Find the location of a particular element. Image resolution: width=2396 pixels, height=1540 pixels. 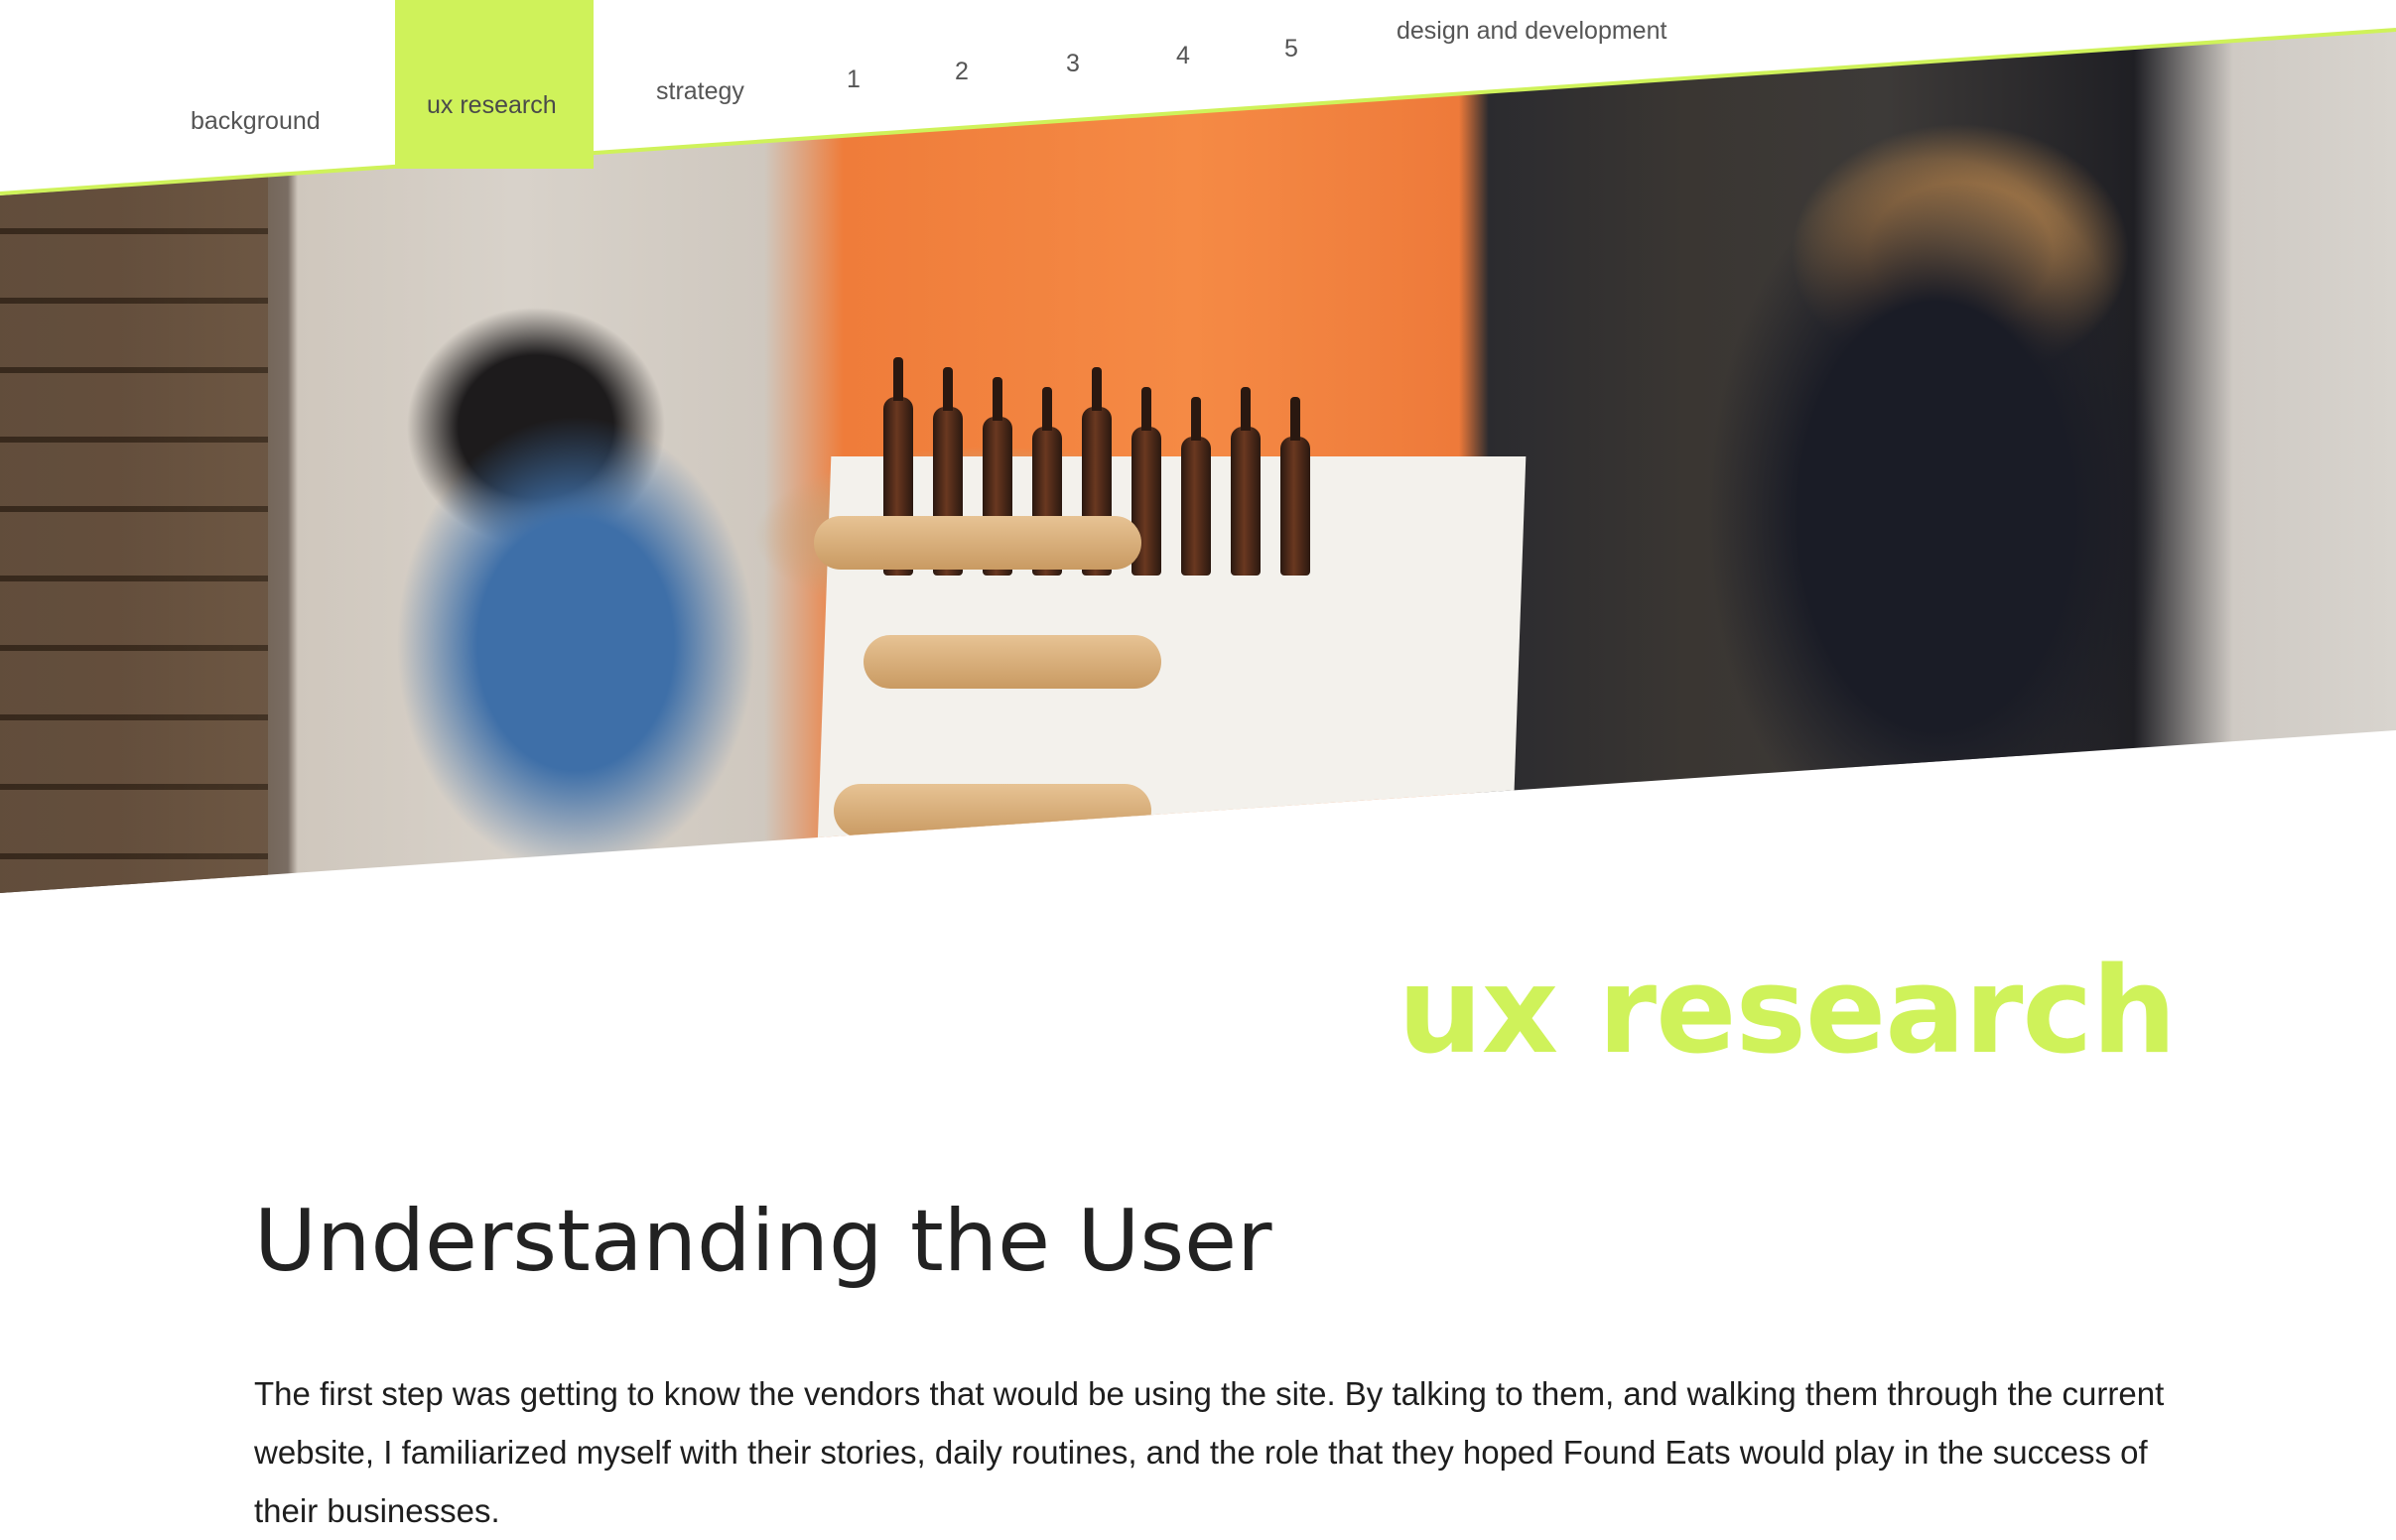

nav-item-4: 4 is located at coordinates (1183, 56).